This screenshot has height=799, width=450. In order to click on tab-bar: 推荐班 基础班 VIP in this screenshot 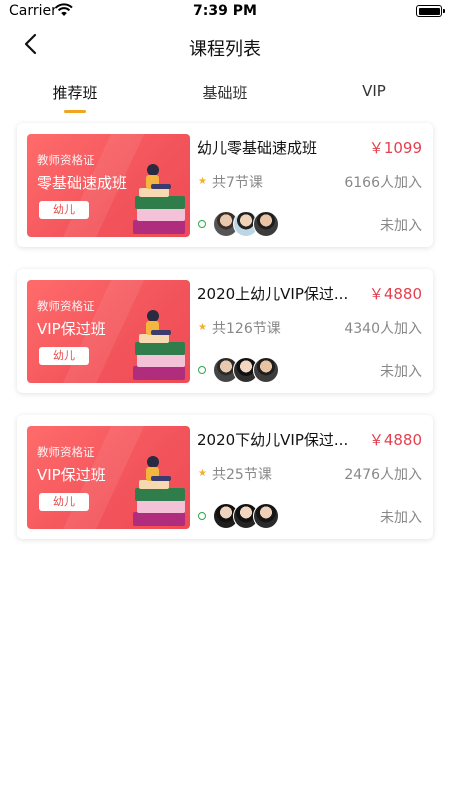, I will do `click(225, 98)`.